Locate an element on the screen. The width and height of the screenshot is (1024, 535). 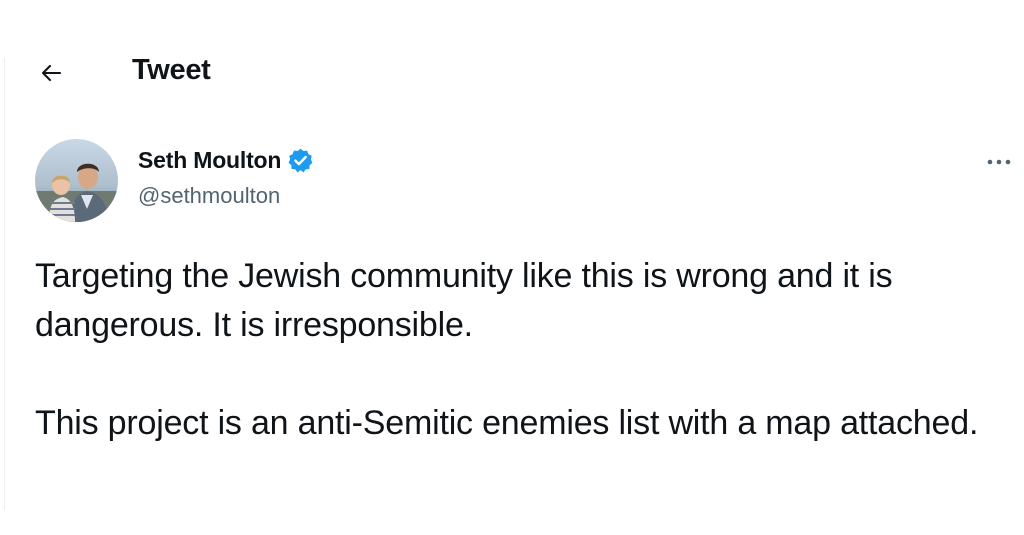
back-button is located at coordinates (51, 73).